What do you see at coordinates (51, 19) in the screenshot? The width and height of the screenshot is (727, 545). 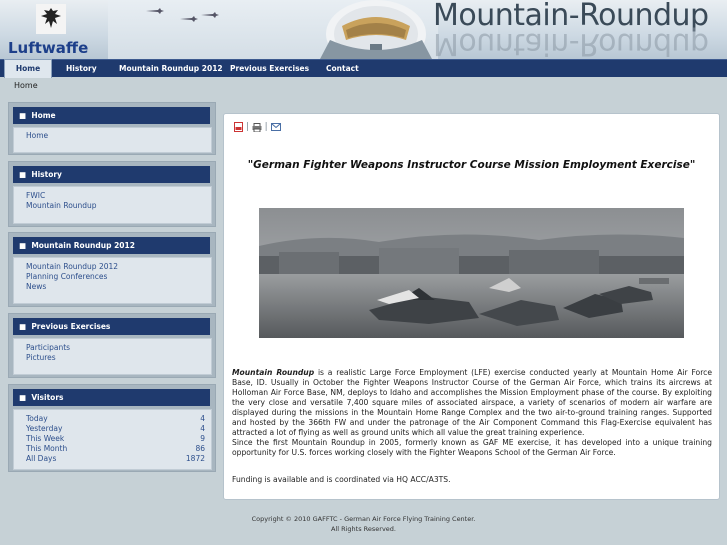 I see `federal-eagle-icon` at bounding box center [51, 19].